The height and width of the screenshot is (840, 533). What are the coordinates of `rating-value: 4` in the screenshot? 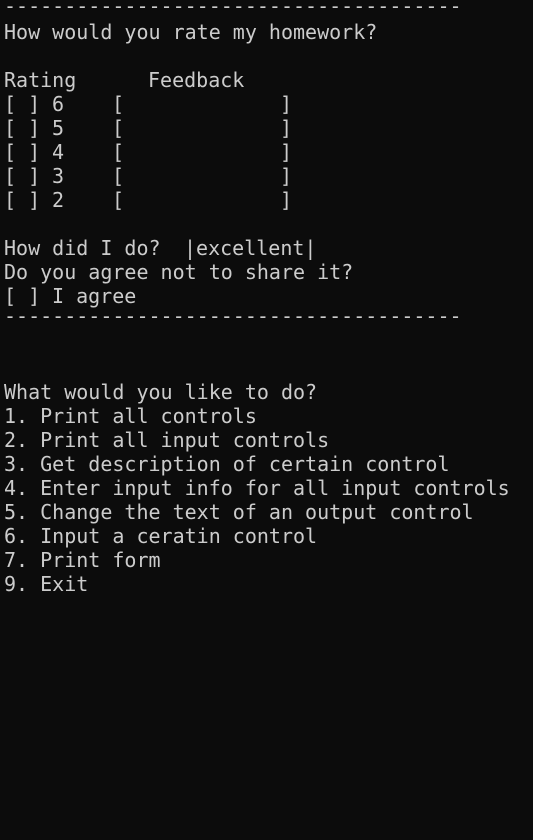 It's located at (58, 152).